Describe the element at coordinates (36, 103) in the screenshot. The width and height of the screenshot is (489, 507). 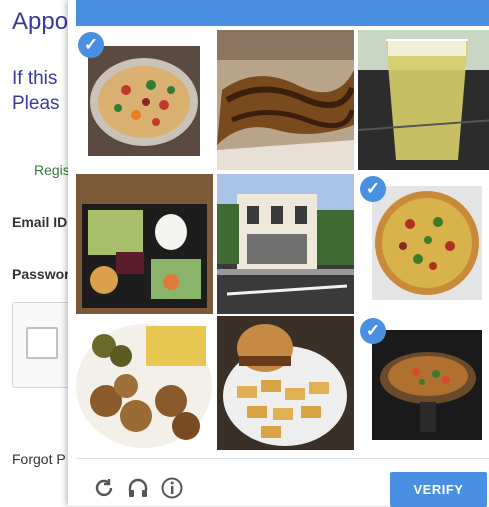
I see `intro-text-line2: Pleas` at that location.